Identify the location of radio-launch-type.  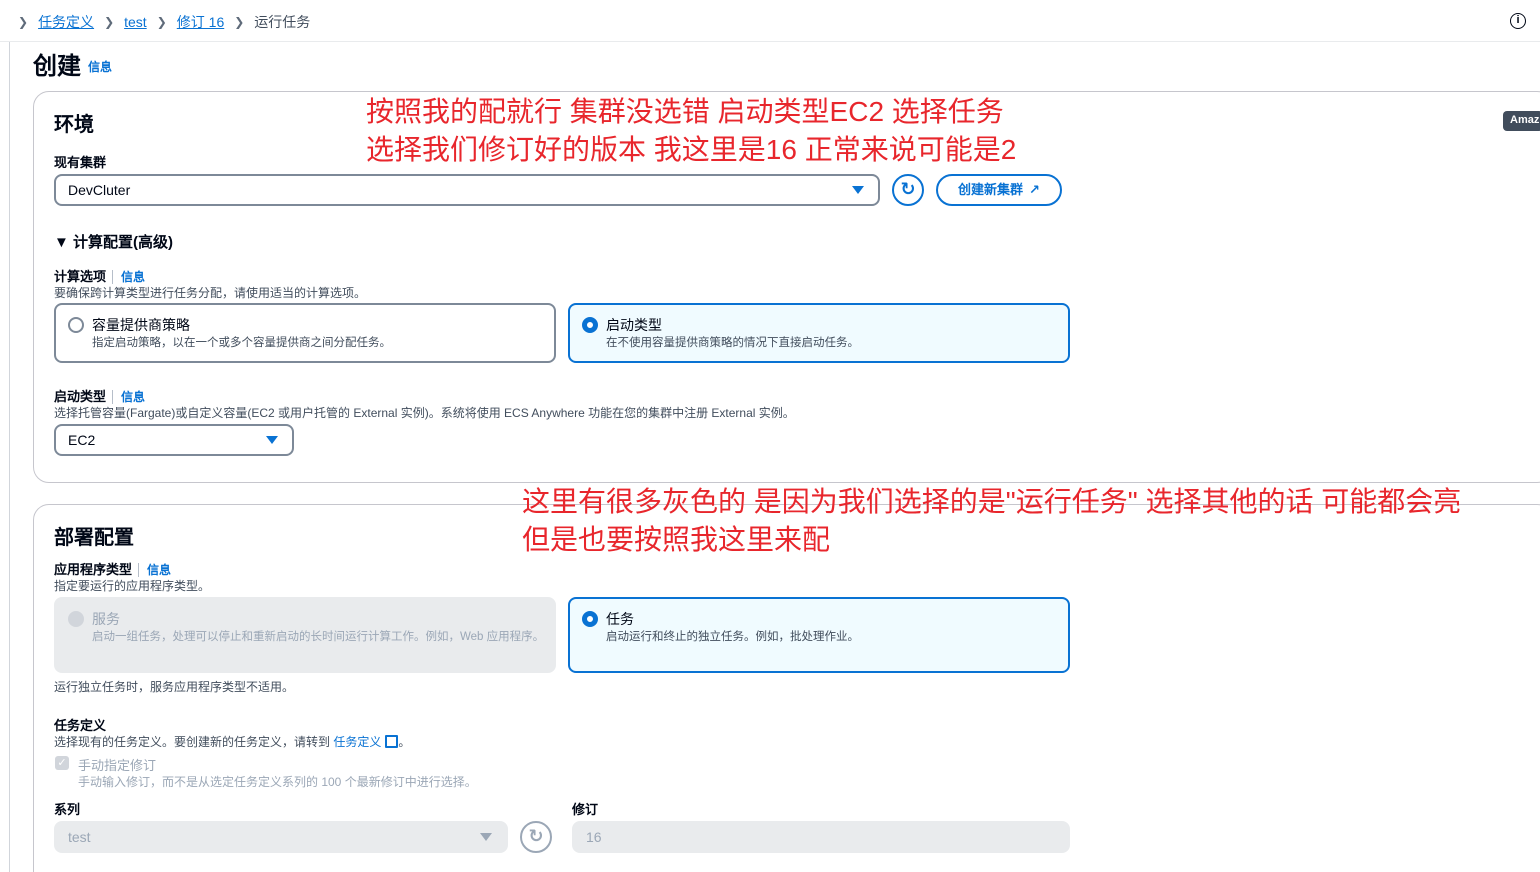
(590, 325).